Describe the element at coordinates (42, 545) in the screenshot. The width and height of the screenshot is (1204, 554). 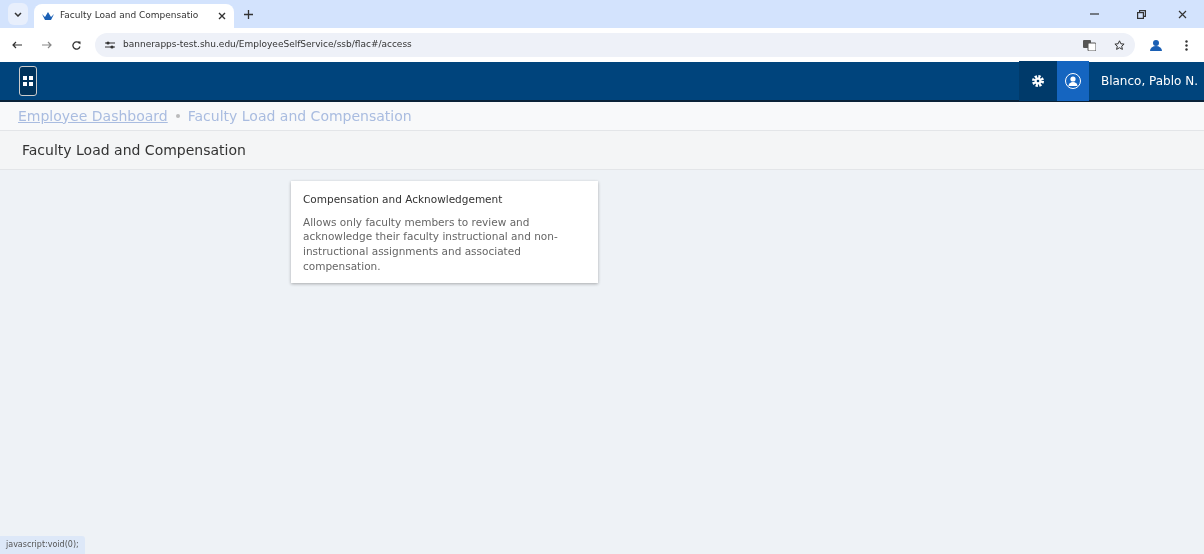
I see `status-bar: javascript:void(0);` at that location.